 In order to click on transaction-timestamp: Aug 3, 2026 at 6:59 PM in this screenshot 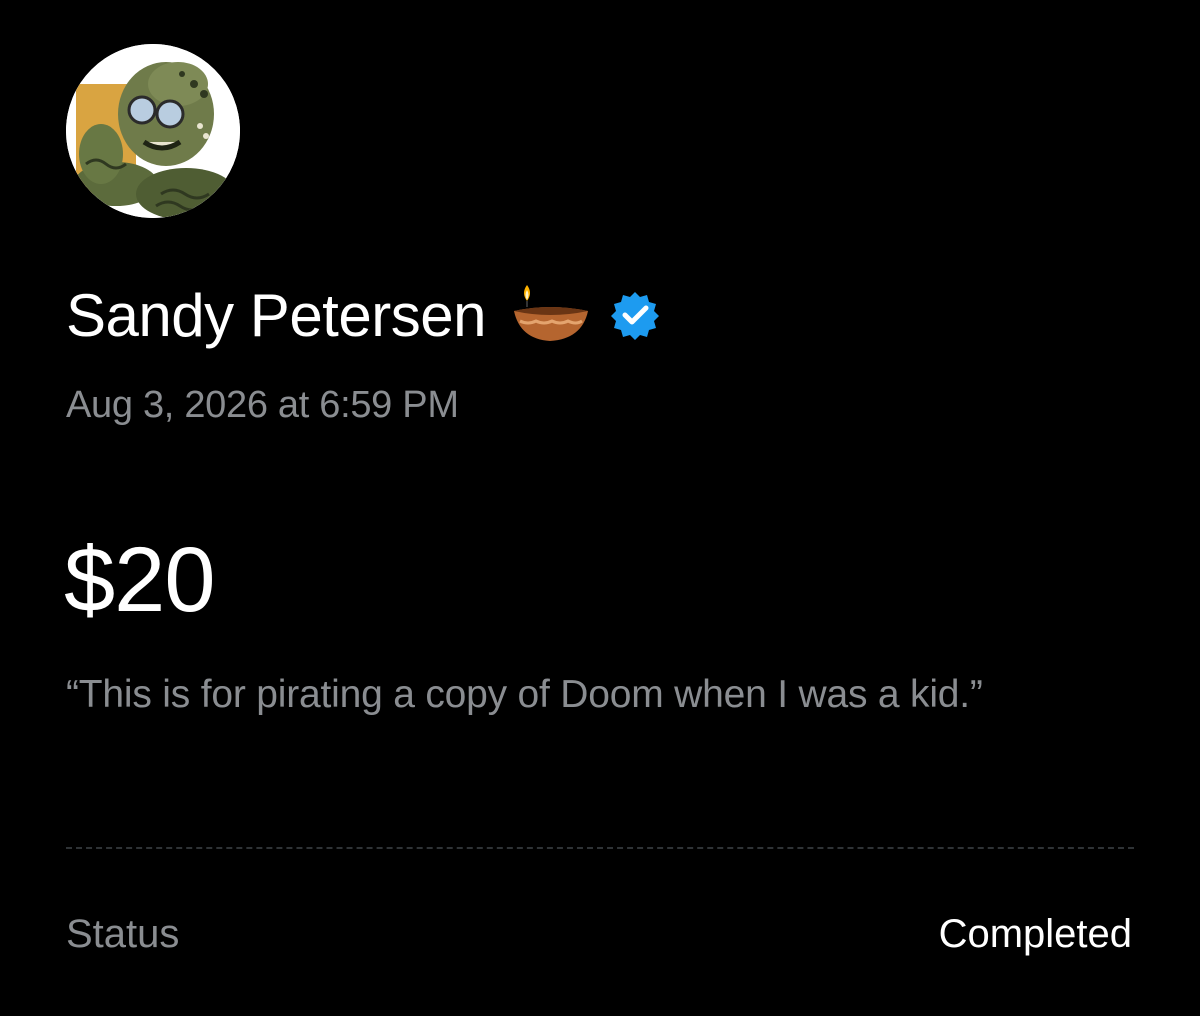, I will do `click(262, 405)`.